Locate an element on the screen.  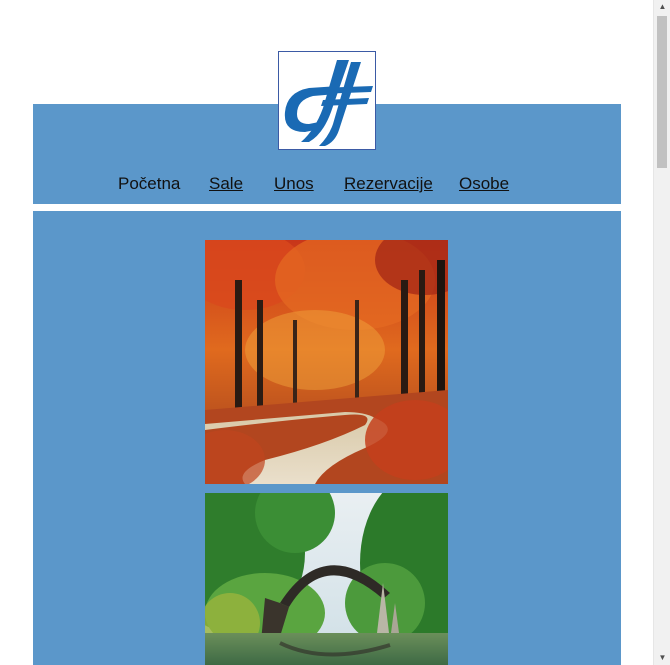
nav-item-rezervacije: Rezervacije is located at coordinates (388, 184).